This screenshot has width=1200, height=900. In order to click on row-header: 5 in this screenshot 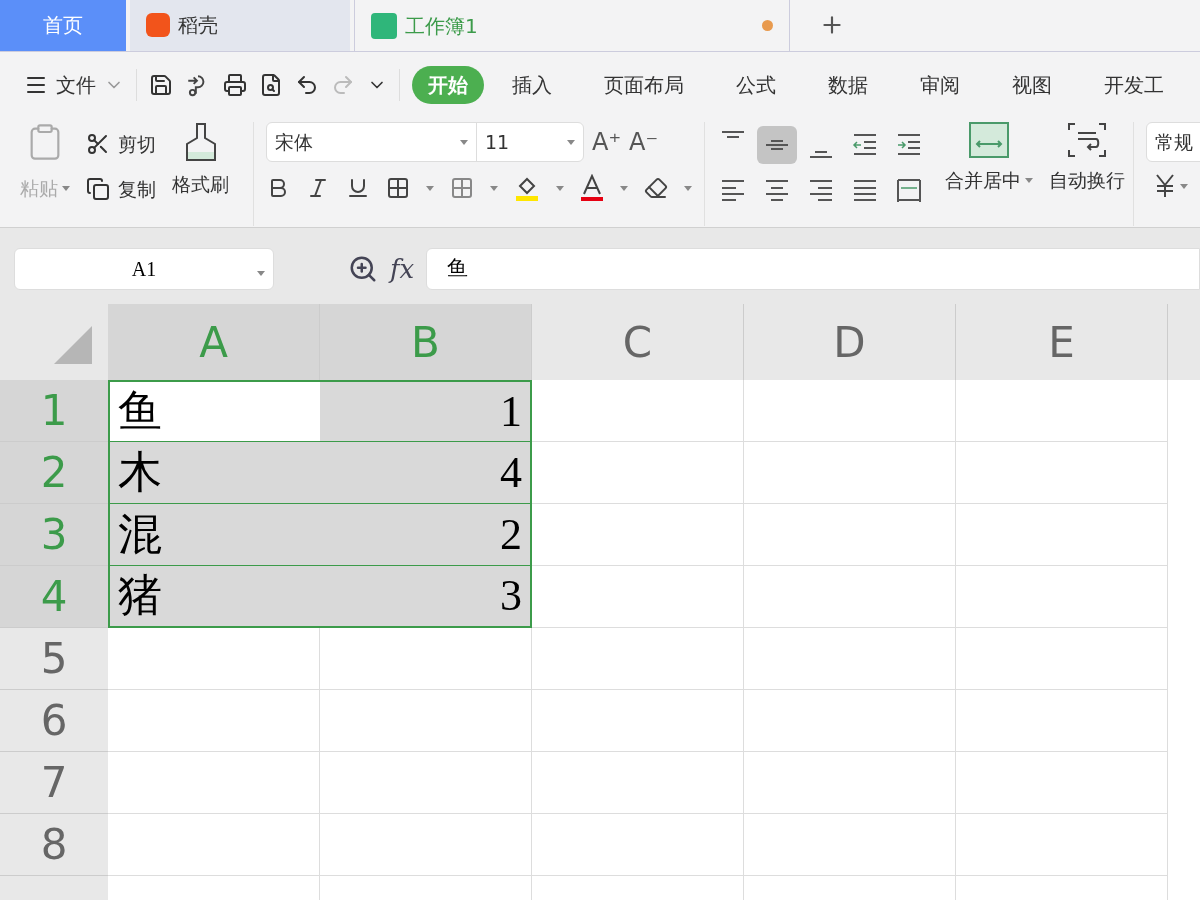, I will do `click(54, 659)`.